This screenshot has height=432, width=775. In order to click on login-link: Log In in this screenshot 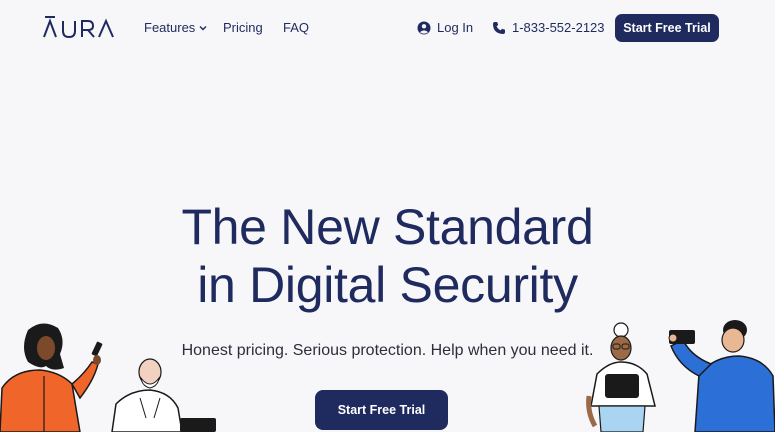, I will do `click(445, 27)`.